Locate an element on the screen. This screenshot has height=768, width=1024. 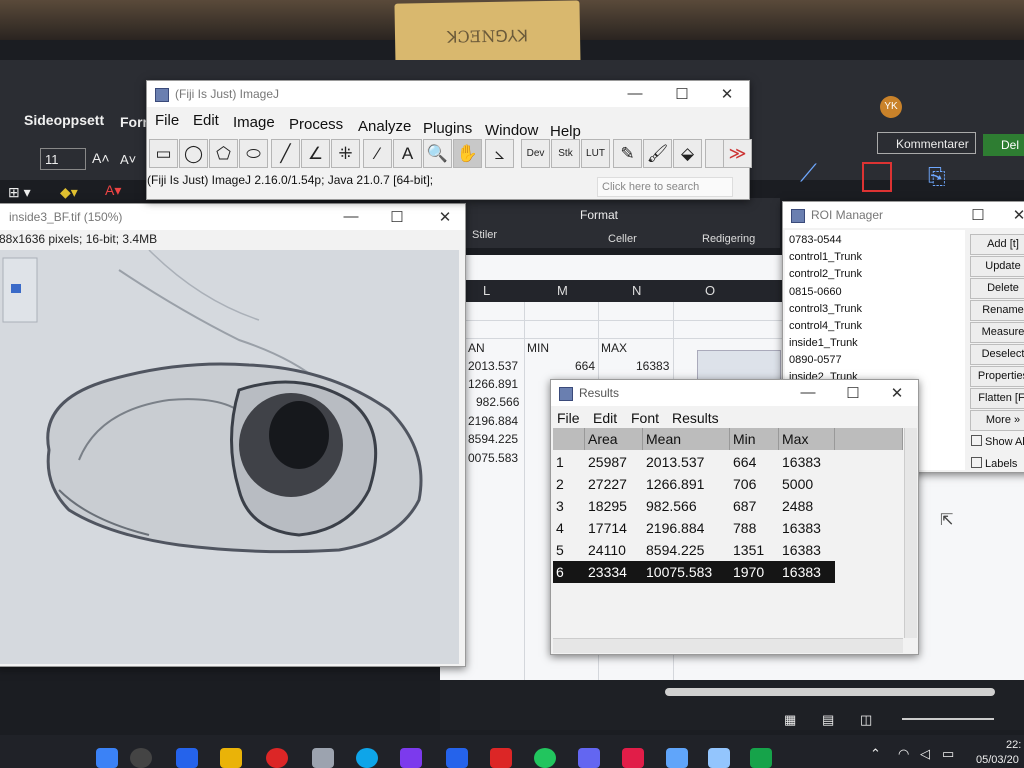
labels-checkbox: Labels is located at coordinates (994, 463).